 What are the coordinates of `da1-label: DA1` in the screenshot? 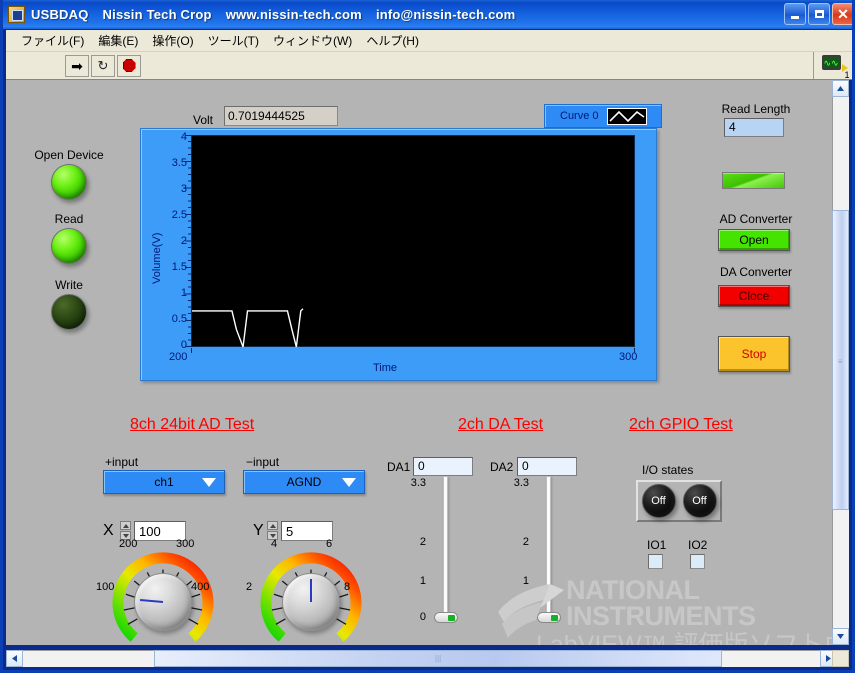 It's located at (399, 467).